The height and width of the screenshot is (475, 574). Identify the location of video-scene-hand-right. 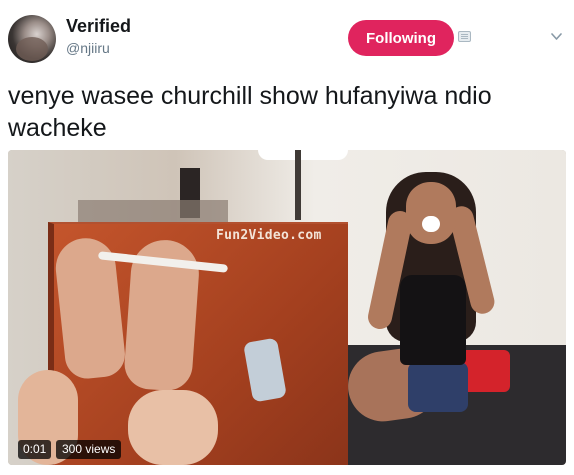
(173, 427).